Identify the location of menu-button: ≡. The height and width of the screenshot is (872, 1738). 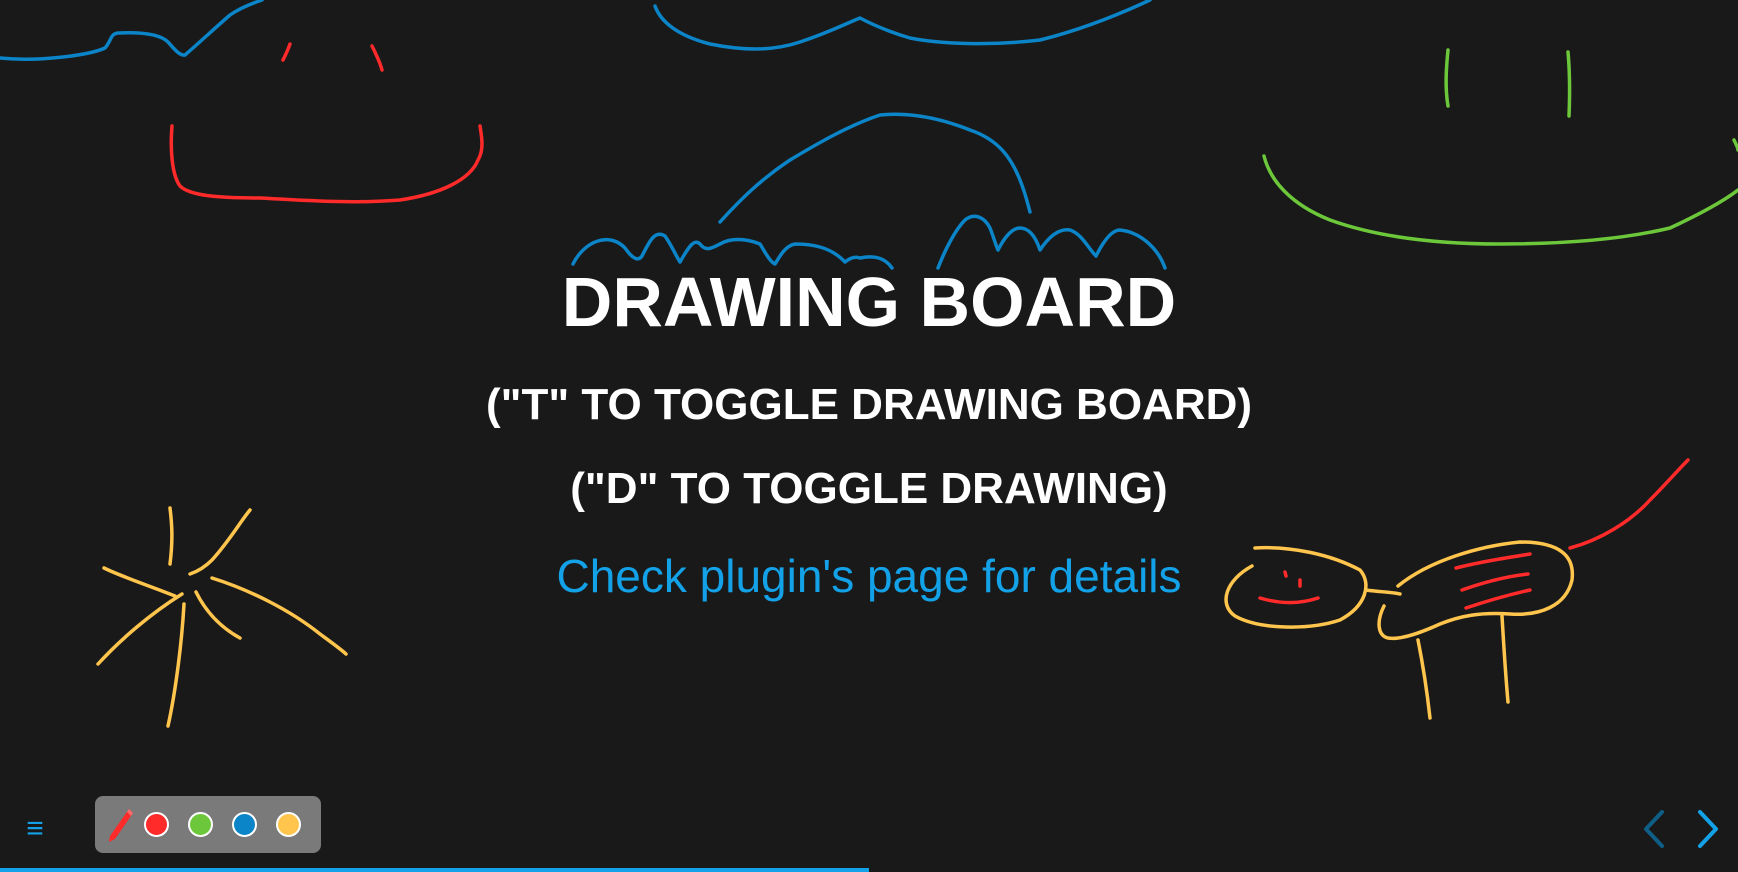
(35, 829).